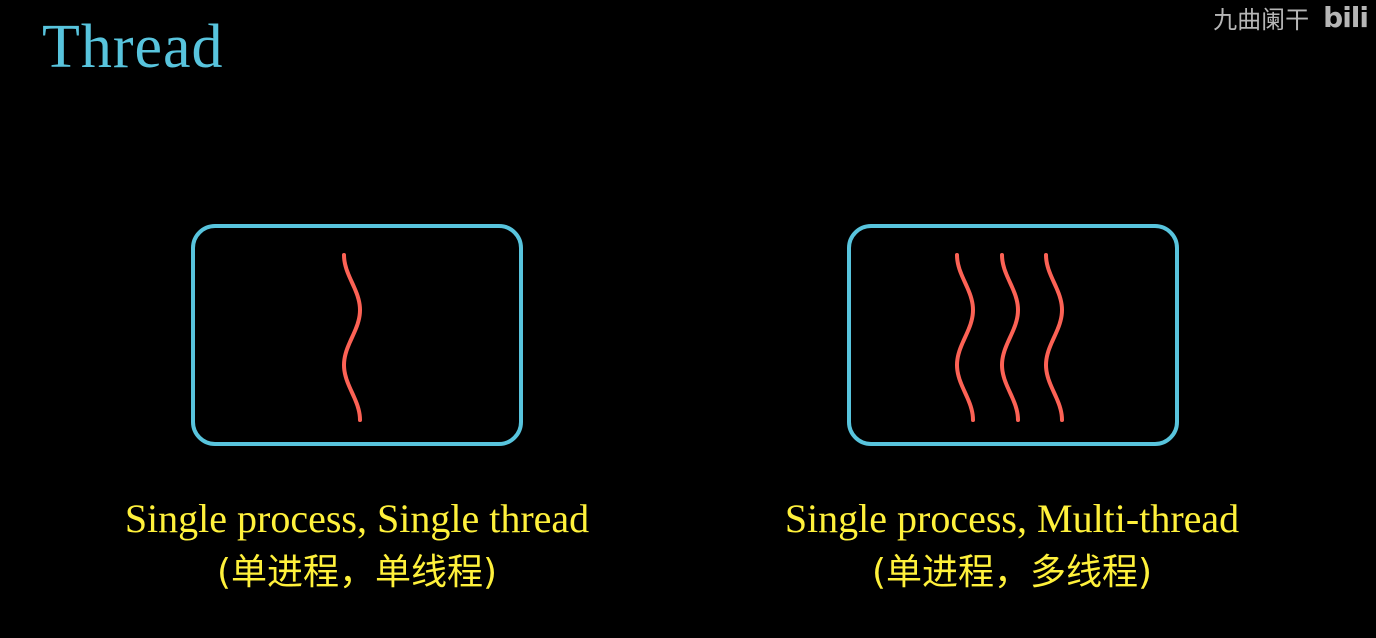 This screenshot has height=638, width=1376. What do you see at coordinates (357, 572) in the screenshot?
I see `caption-single-thread-cn: (单进程，单线程)` at bounding box center [357, 572].